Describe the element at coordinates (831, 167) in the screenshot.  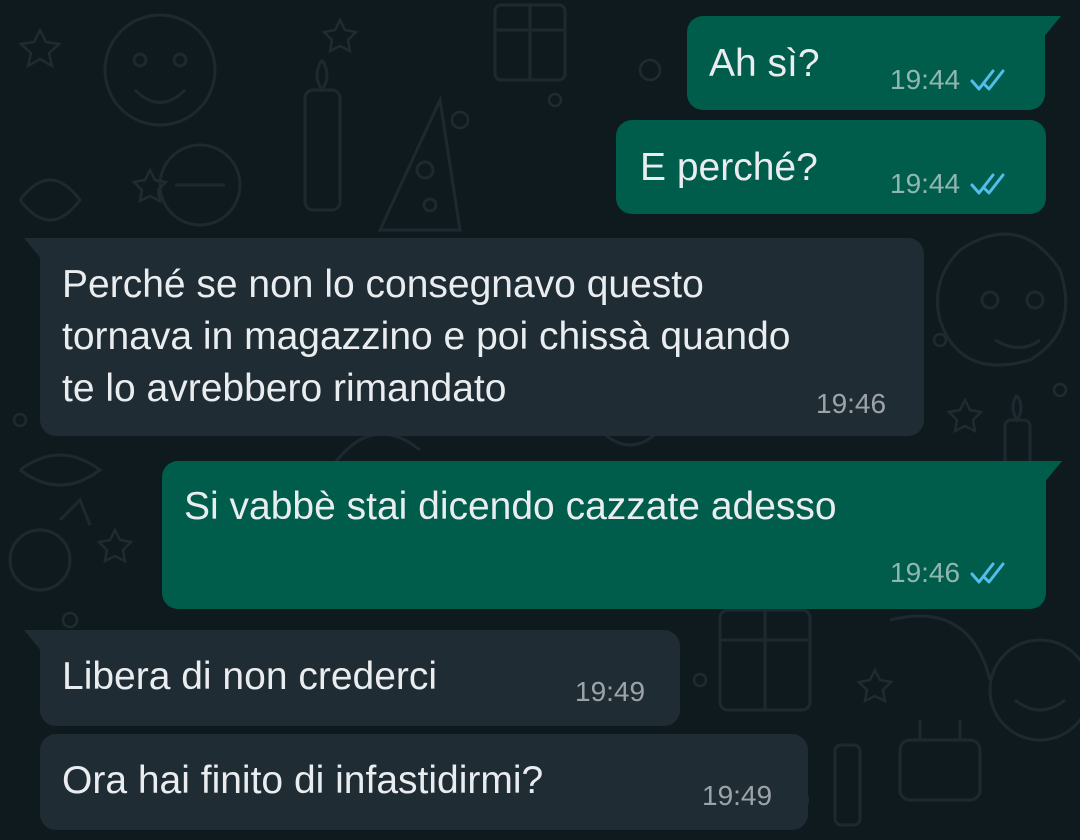
I see `message-bubble-outgoing: E perché? 19:44` at that location.